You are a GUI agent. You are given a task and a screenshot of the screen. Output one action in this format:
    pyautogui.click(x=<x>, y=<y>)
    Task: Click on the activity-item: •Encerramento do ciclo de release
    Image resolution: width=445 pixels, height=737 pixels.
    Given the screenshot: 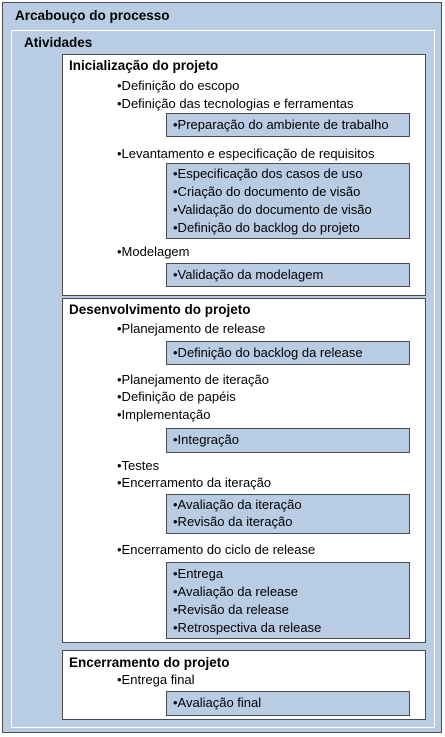 What is the action you would take?
    pyautogui.click(x=216, y=549)
    